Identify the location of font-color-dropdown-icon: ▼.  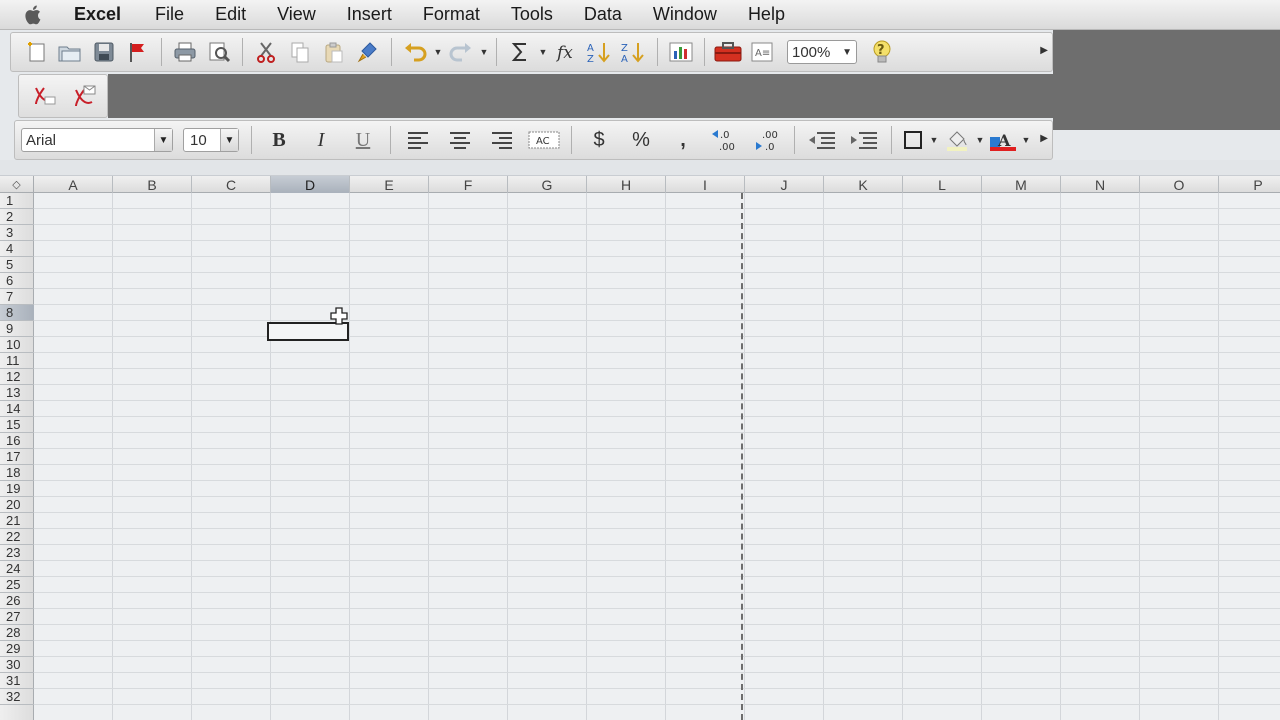
(1026, 140).